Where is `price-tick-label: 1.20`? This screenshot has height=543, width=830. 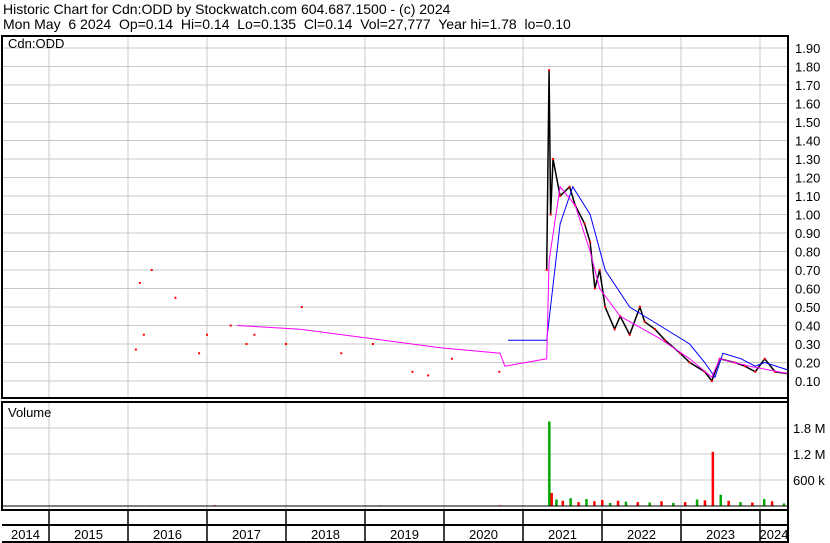 price-tick-label: 1.20 is located at coordinates (807, 178).